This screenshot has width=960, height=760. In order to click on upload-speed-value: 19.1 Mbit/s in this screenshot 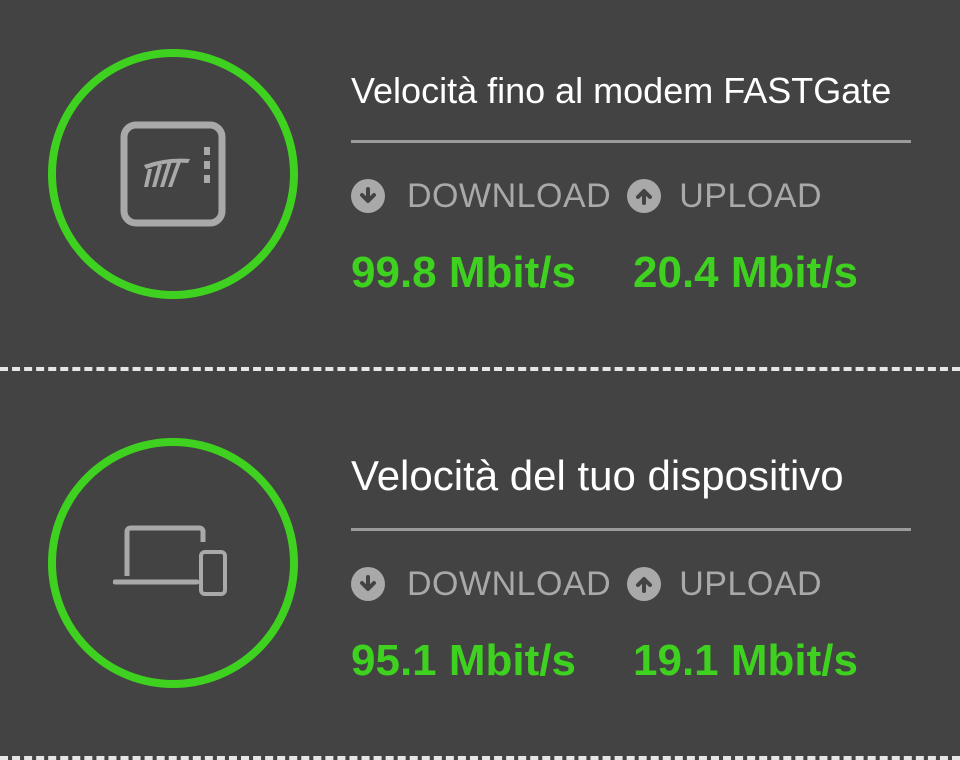, I will do `click(745, 660)`.